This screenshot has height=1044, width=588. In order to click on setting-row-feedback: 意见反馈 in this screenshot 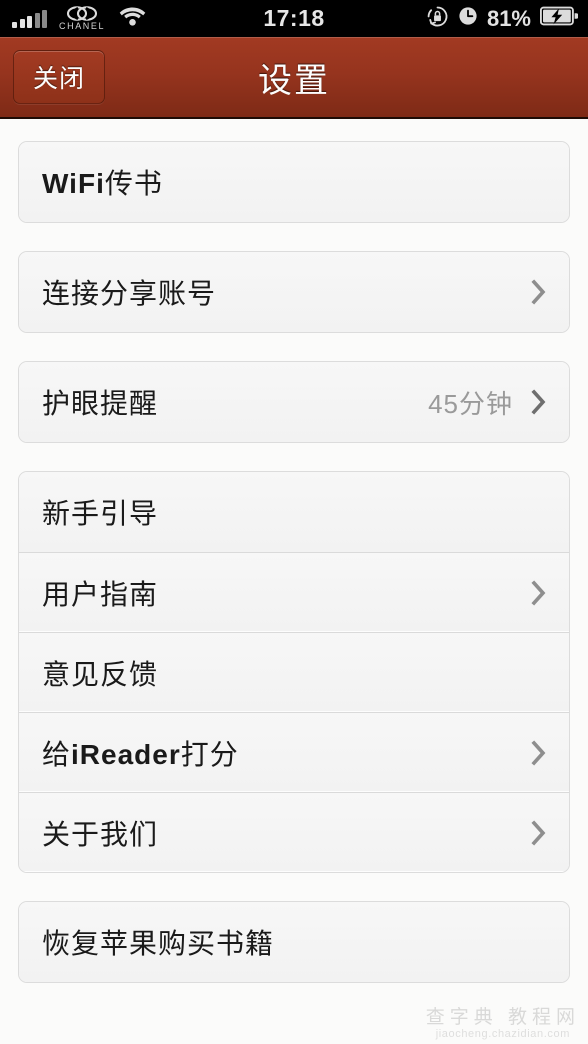, I will do `click(294, 672)`.